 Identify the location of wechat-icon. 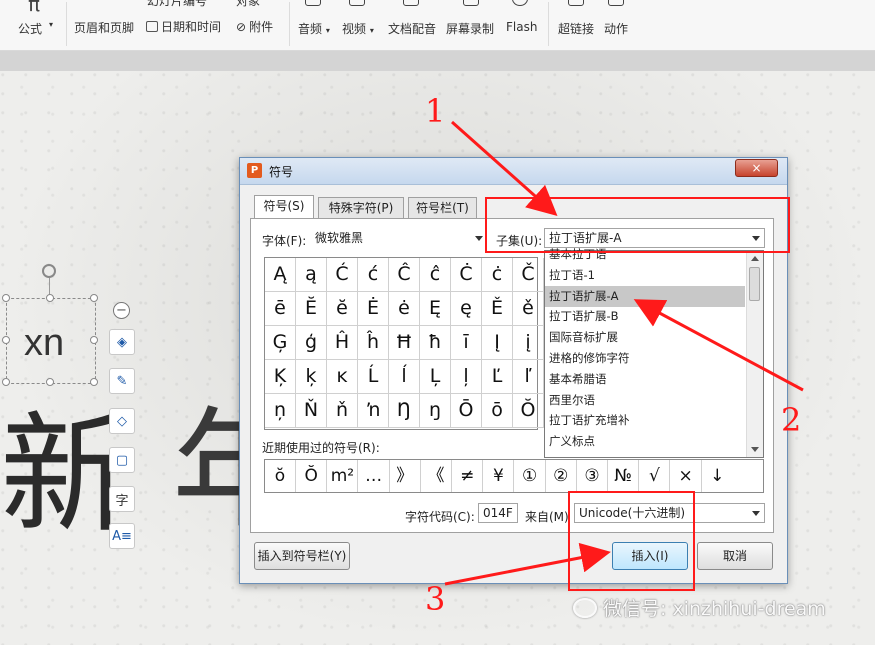
(585, 607).